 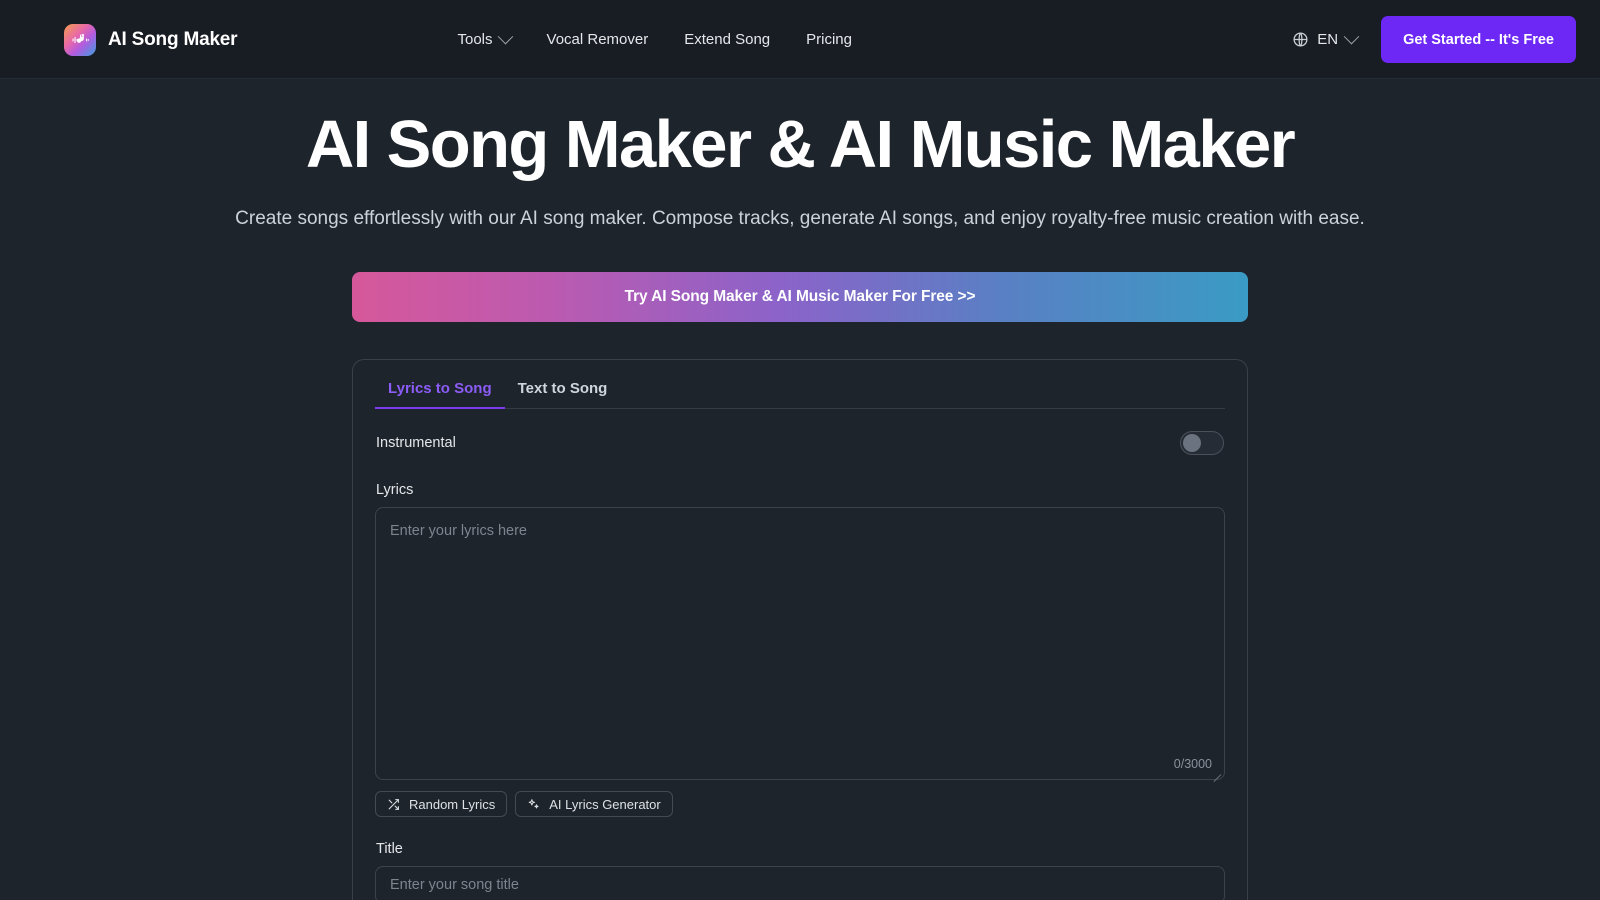 I want to click on language-value: EN, so click(x=1328, y=39).